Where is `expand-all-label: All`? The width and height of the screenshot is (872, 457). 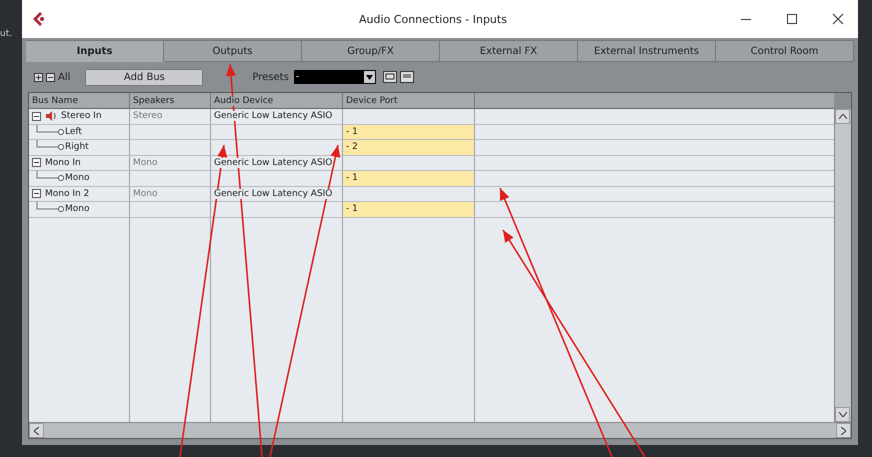
expand-all-label: All is located at coordinates (64, 77).